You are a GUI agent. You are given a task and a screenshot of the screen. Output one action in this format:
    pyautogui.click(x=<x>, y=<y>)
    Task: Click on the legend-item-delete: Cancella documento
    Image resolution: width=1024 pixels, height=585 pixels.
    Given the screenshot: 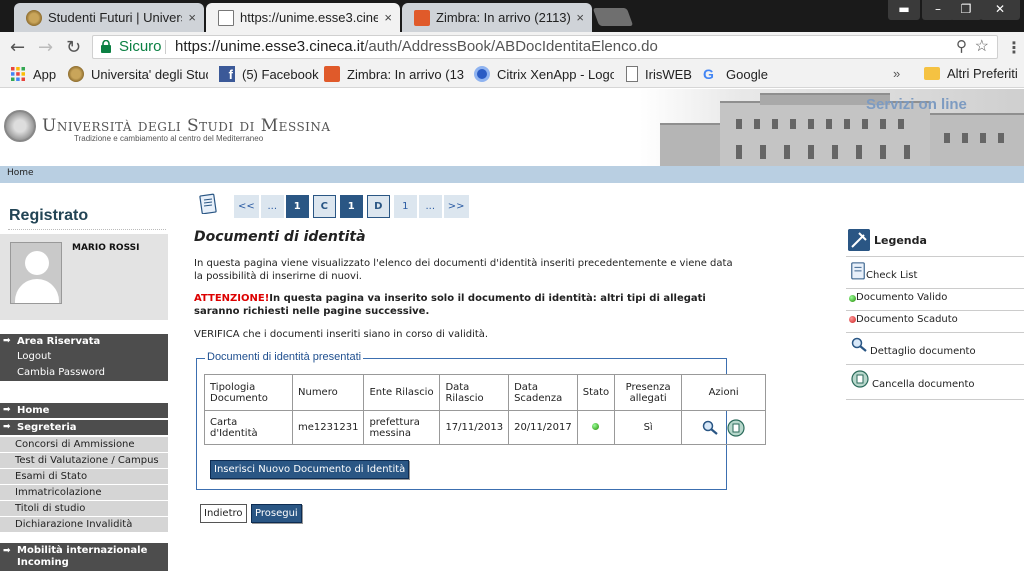 What is the action you would take?
    pyautogui.click(x=935, y=382)
    